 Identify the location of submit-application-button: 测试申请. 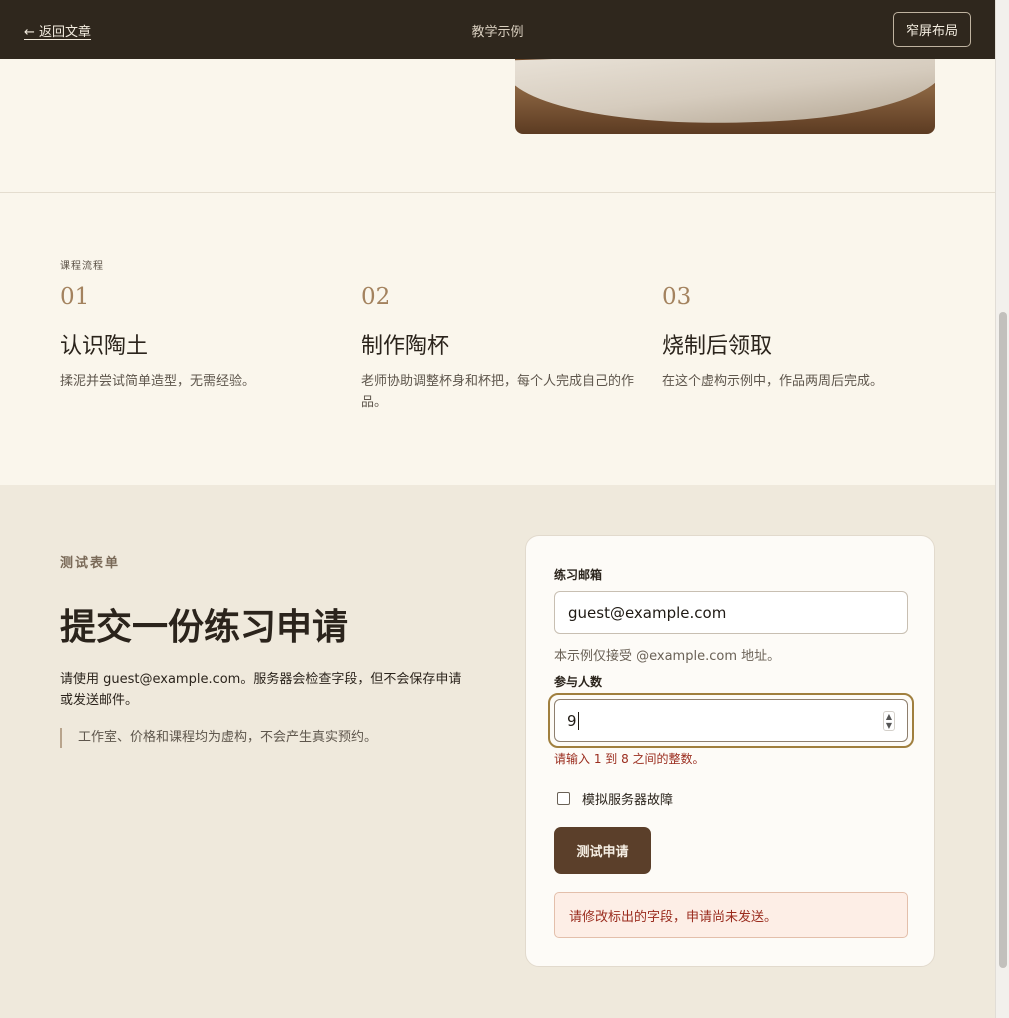
(602, 850).